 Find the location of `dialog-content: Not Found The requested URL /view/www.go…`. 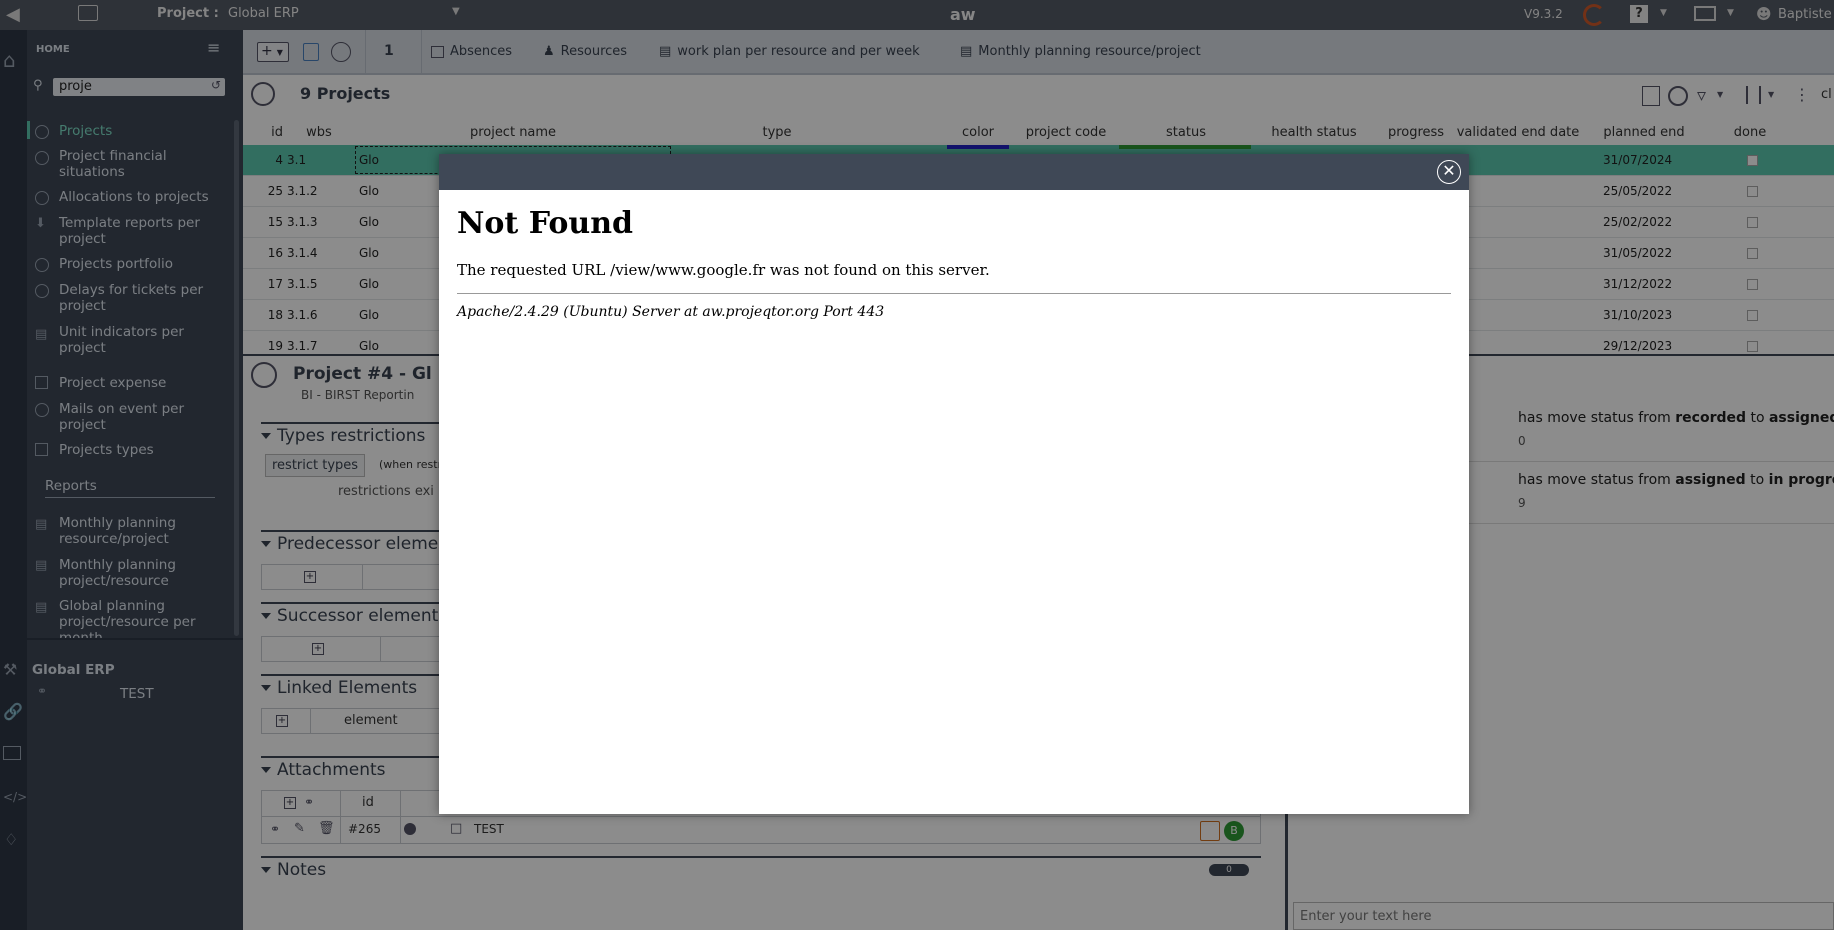

dialog-content: Not Found The requested URL /view/www.go… is located at coordinates (954, 260).